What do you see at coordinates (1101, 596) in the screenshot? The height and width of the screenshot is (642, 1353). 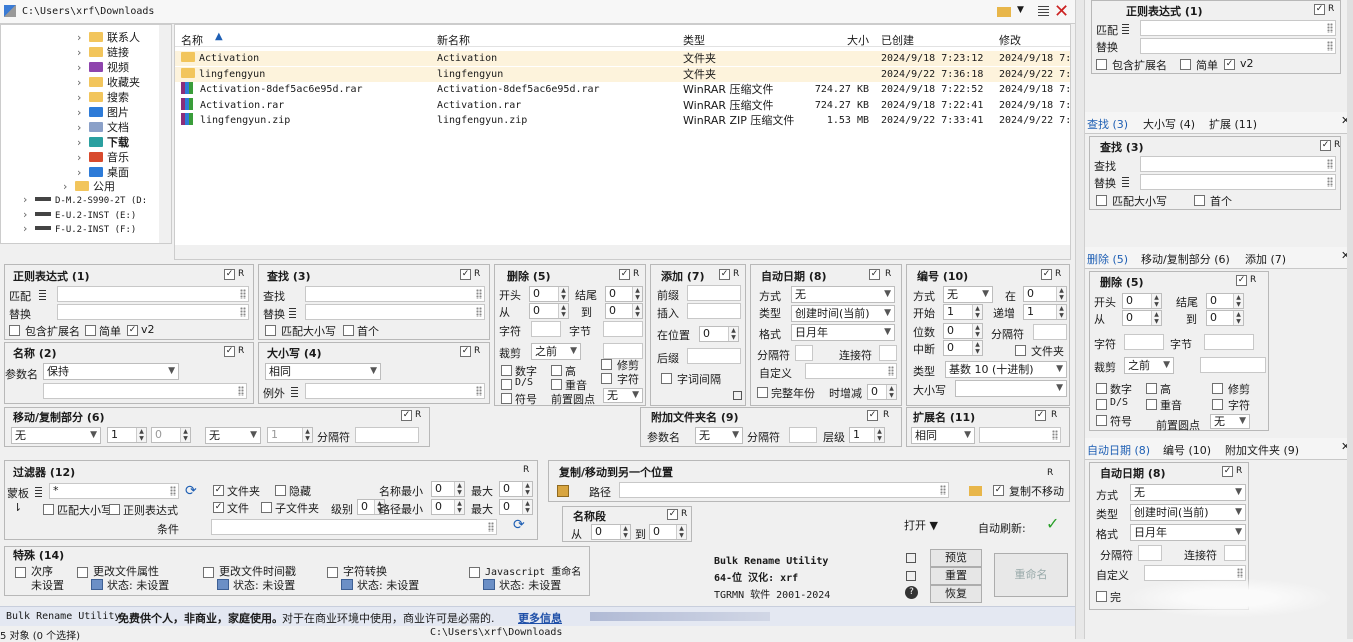 I see `side-ad-full-checkbox` at bounding box center [1101, 596].